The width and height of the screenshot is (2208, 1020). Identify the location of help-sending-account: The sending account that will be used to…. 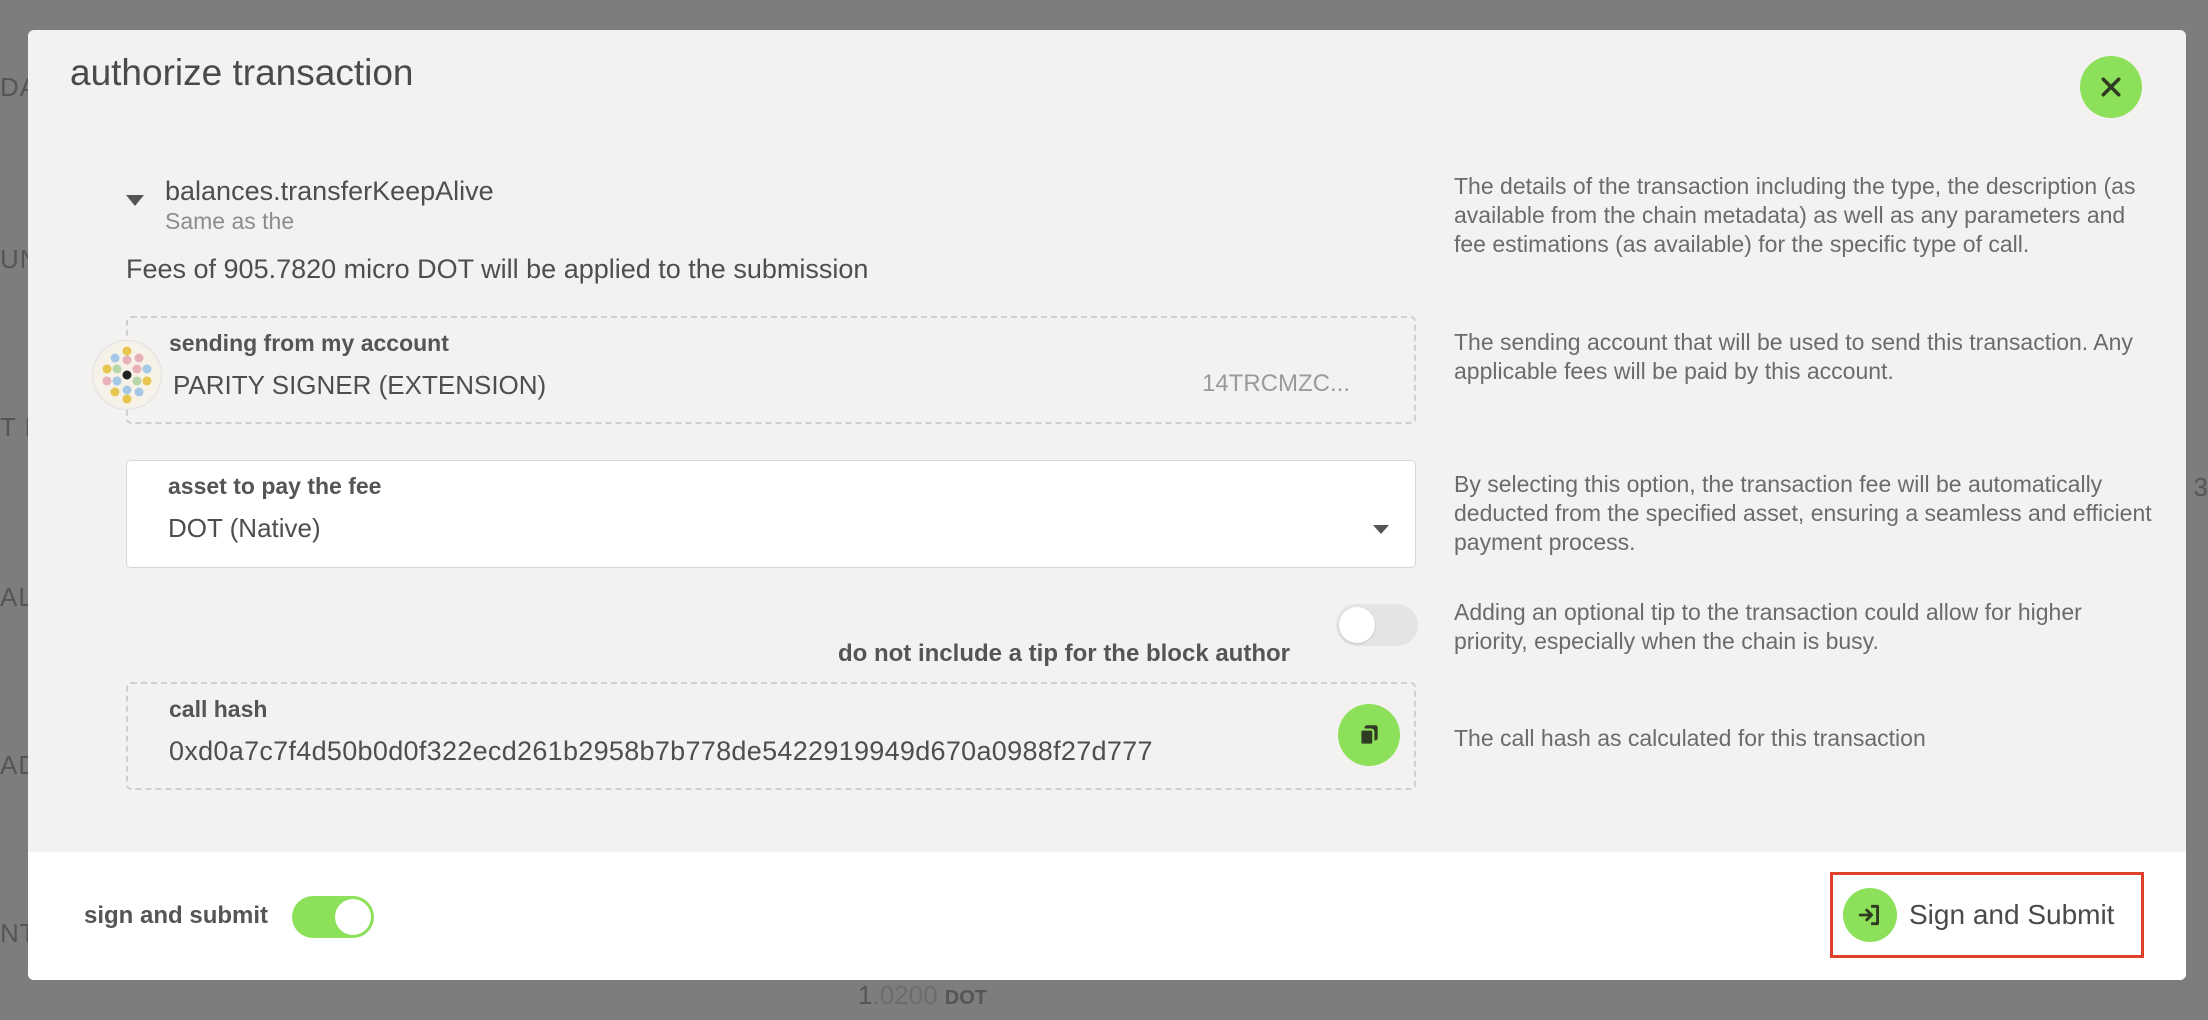
(1793, 356).